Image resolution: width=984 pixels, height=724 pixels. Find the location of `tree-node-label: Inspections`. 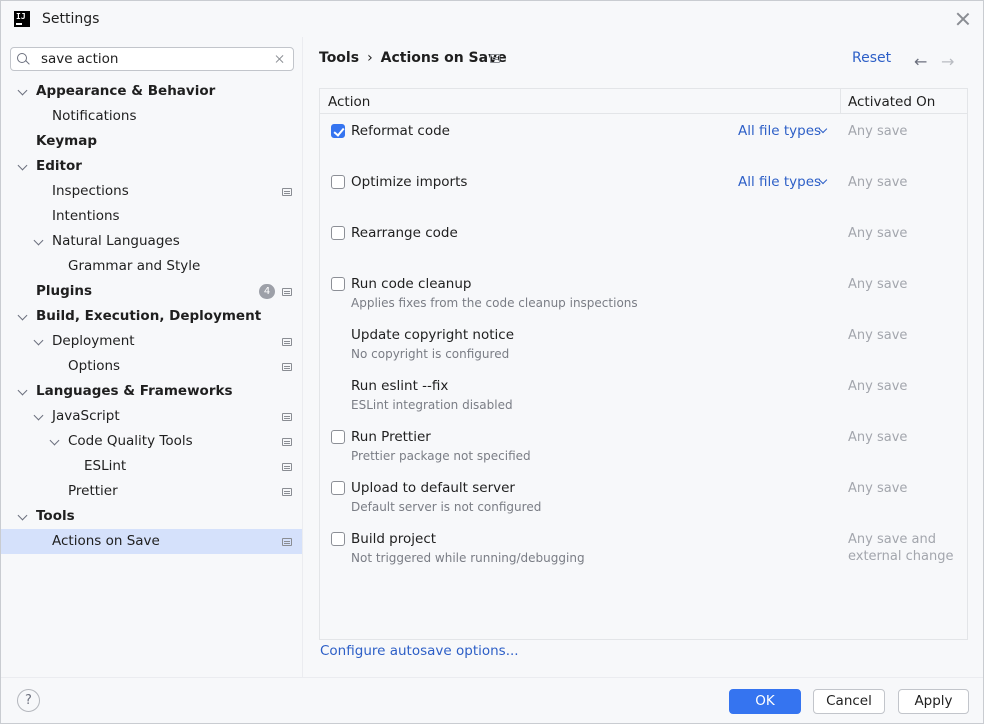

tree-node-label: Inspections is located at coordinates (90, 191).